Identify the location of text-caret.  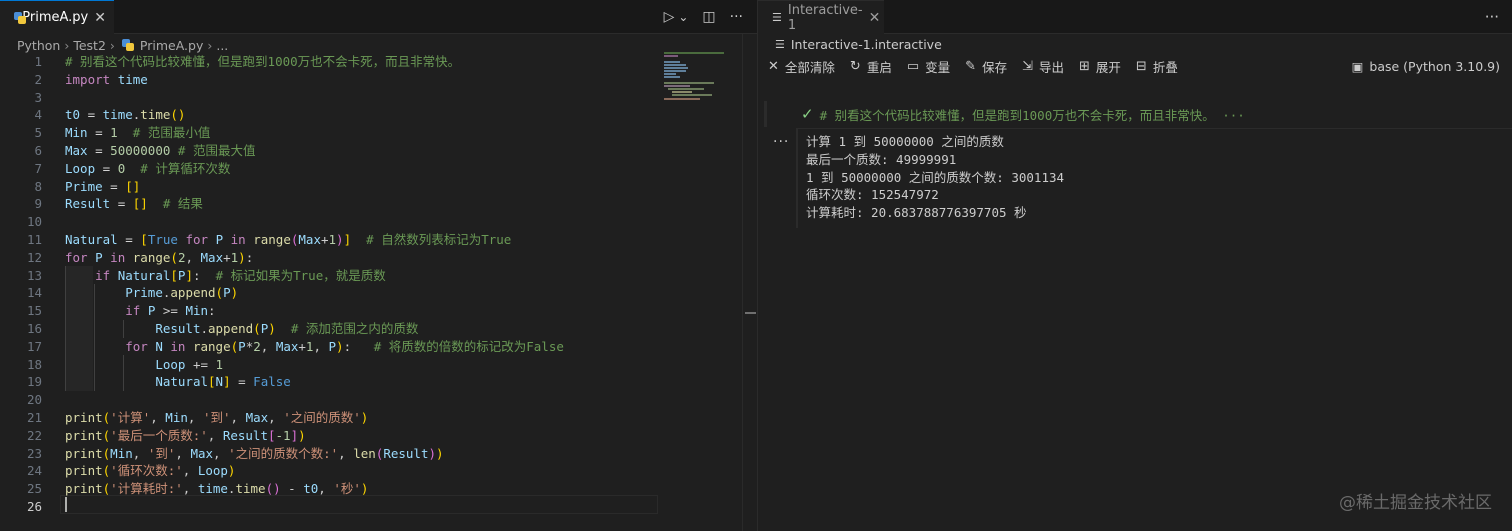
(66, 504).